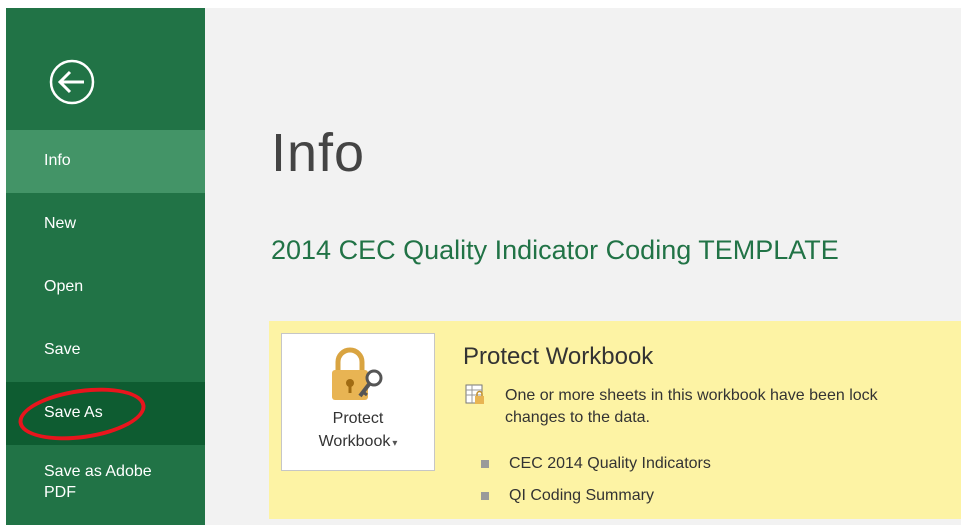 The image size is (961, 525). What do you see at coordinates (358, 418) in the screenshot?
I see `protect-button-label-line1: Protect` at bounding box center [358, 418].